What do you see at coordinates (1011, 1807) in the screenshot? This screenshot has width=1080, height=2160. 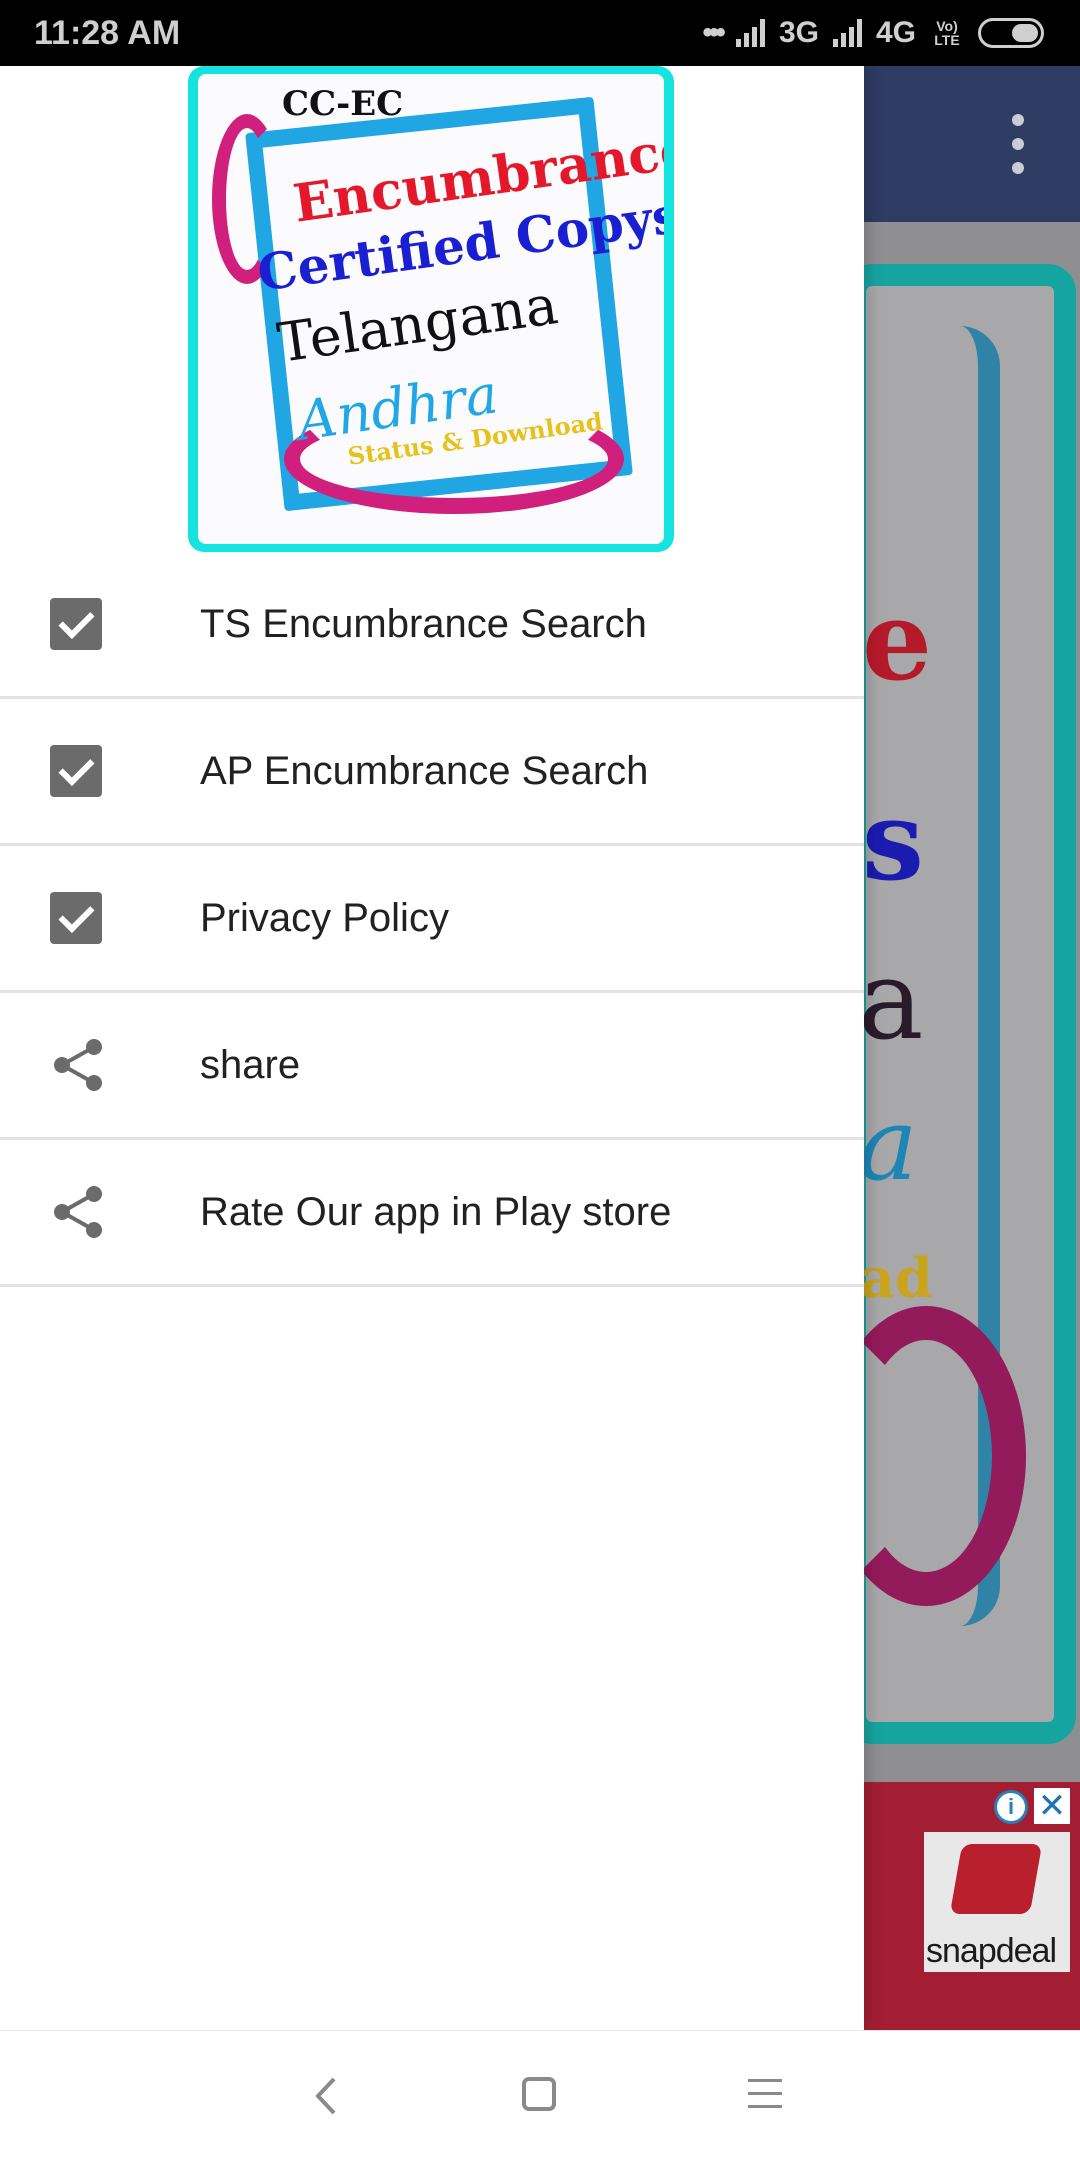 I see `ad-info-icon: i` at bounding box center [1011, 1807].